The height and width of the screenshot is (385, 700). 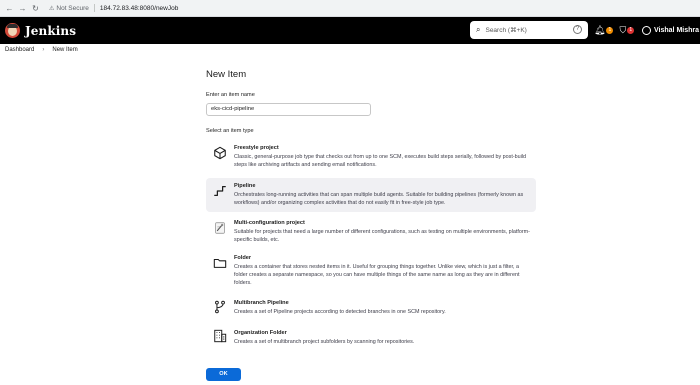 I want to click on item-name-label: Enter an item name, so click(x=230, y=95).